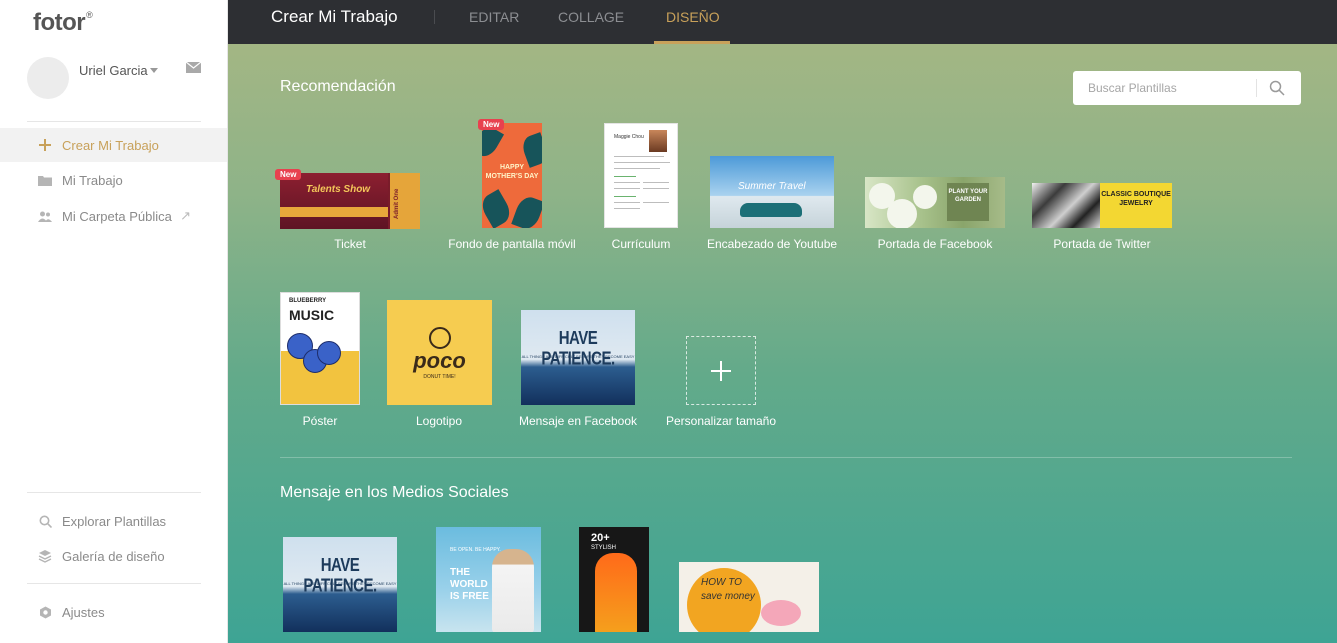  Describe the element at coordinates (629, 137) in the screenshot. I see `thumb-text: Maggie Chou` at that location.